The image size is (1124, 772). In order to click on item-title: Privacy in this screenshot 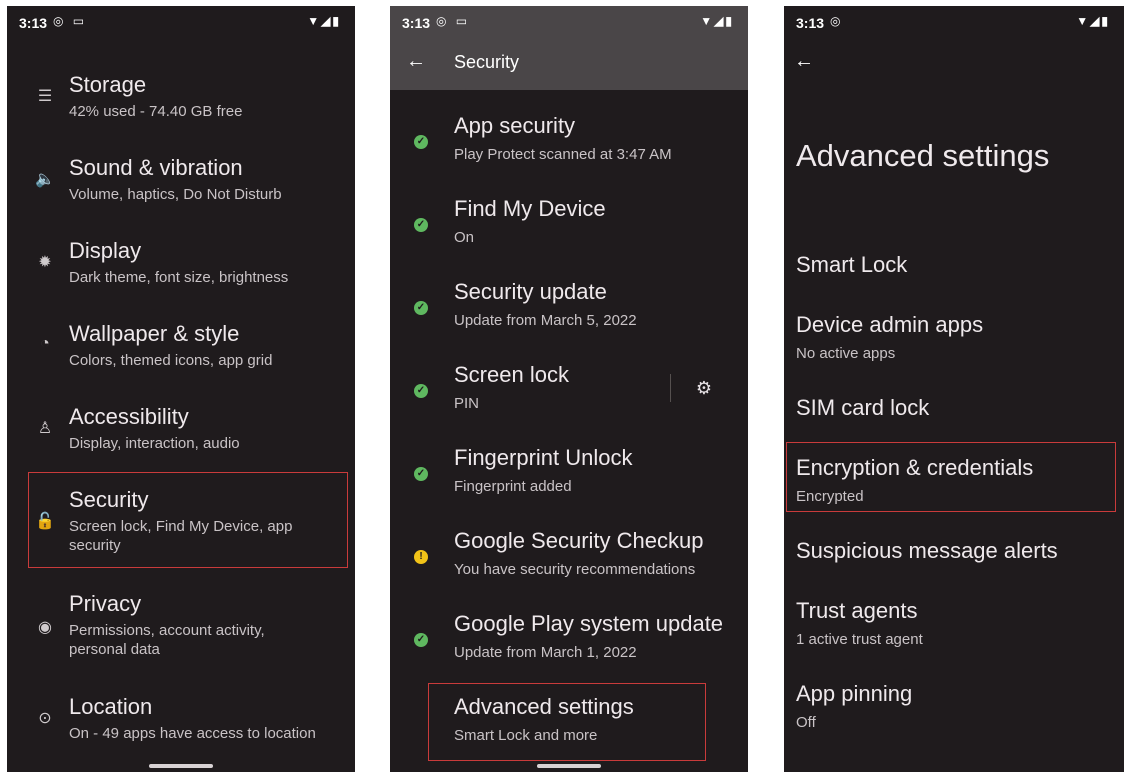, I will do `click(105, 603)`.